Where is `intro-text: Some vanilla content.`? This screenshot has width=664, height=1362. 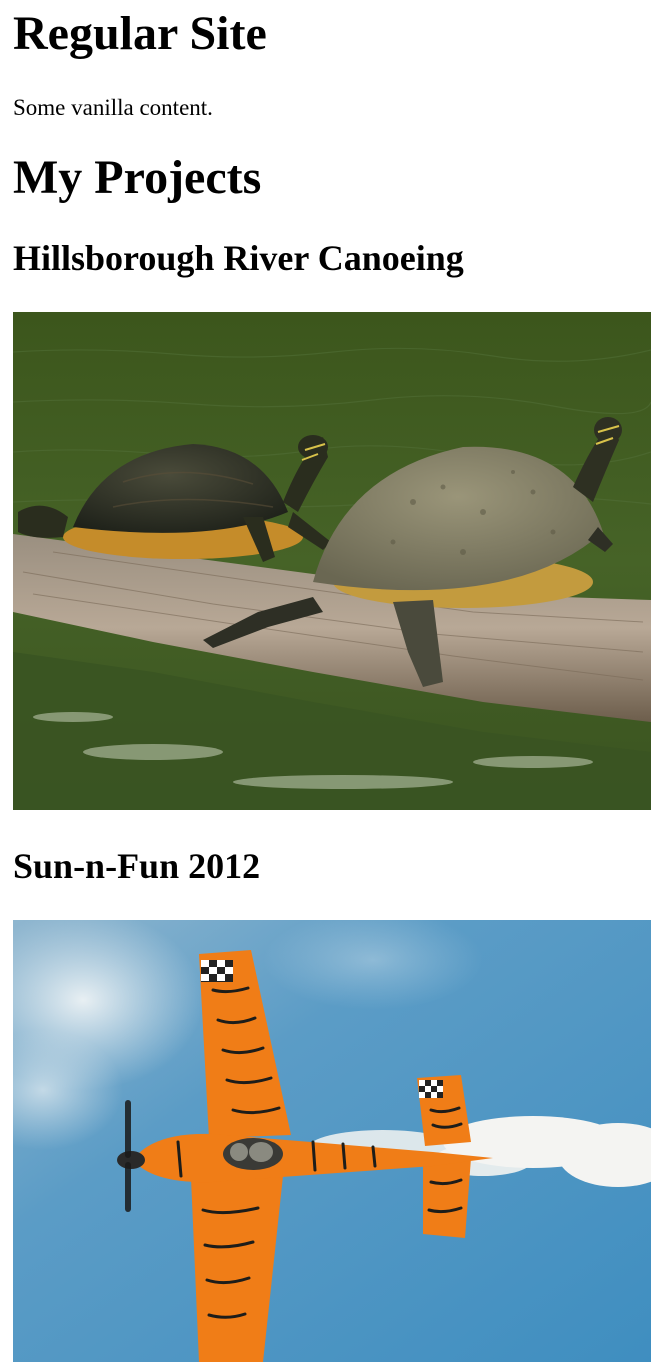
intro-text: Some vanilla content. is located at coordinates (113, 107).